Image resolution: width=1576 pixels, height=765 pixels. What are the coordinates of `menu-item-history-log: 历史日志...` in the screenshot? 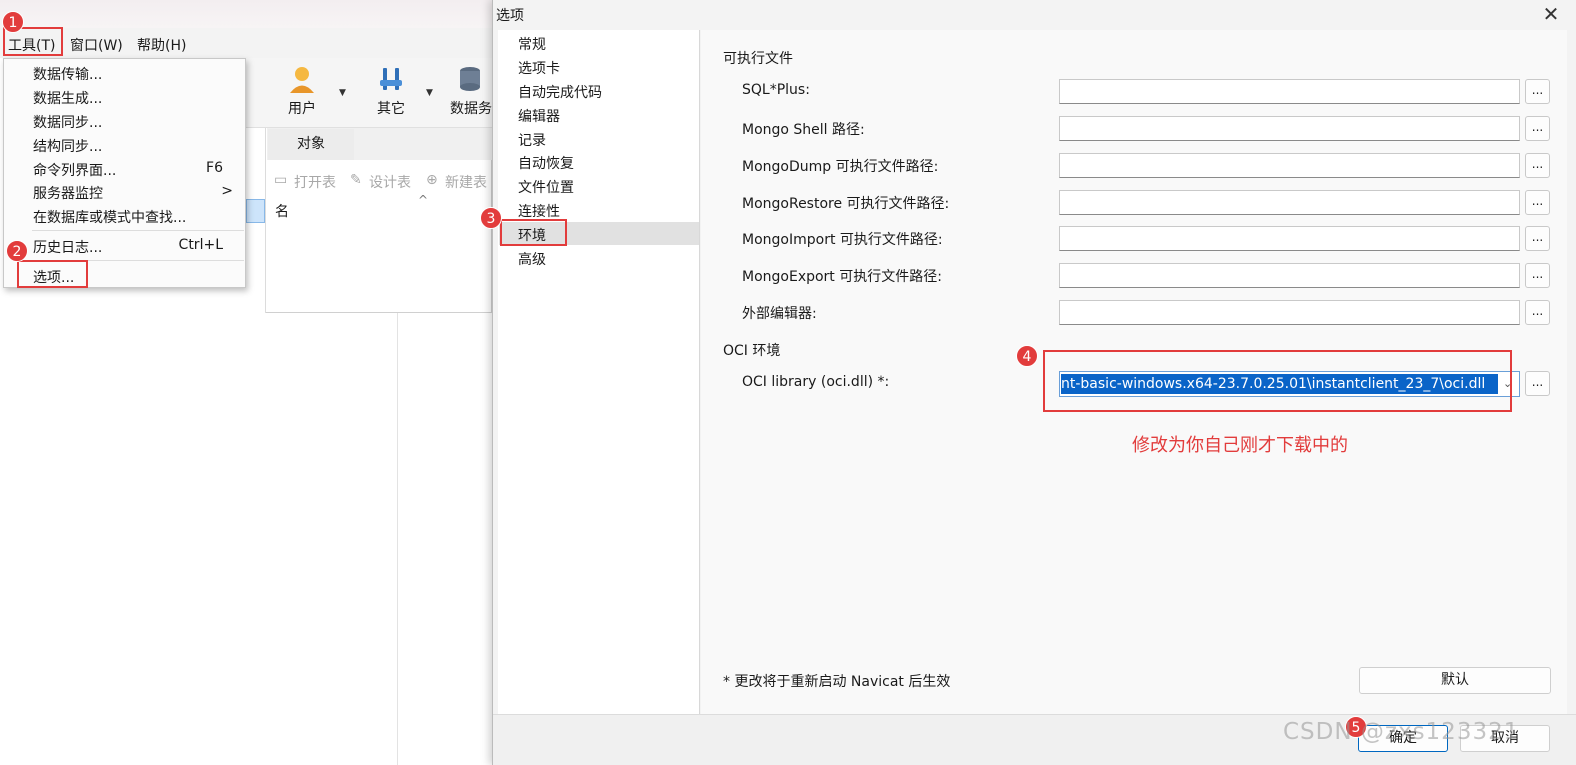 It's located at (67, 247).